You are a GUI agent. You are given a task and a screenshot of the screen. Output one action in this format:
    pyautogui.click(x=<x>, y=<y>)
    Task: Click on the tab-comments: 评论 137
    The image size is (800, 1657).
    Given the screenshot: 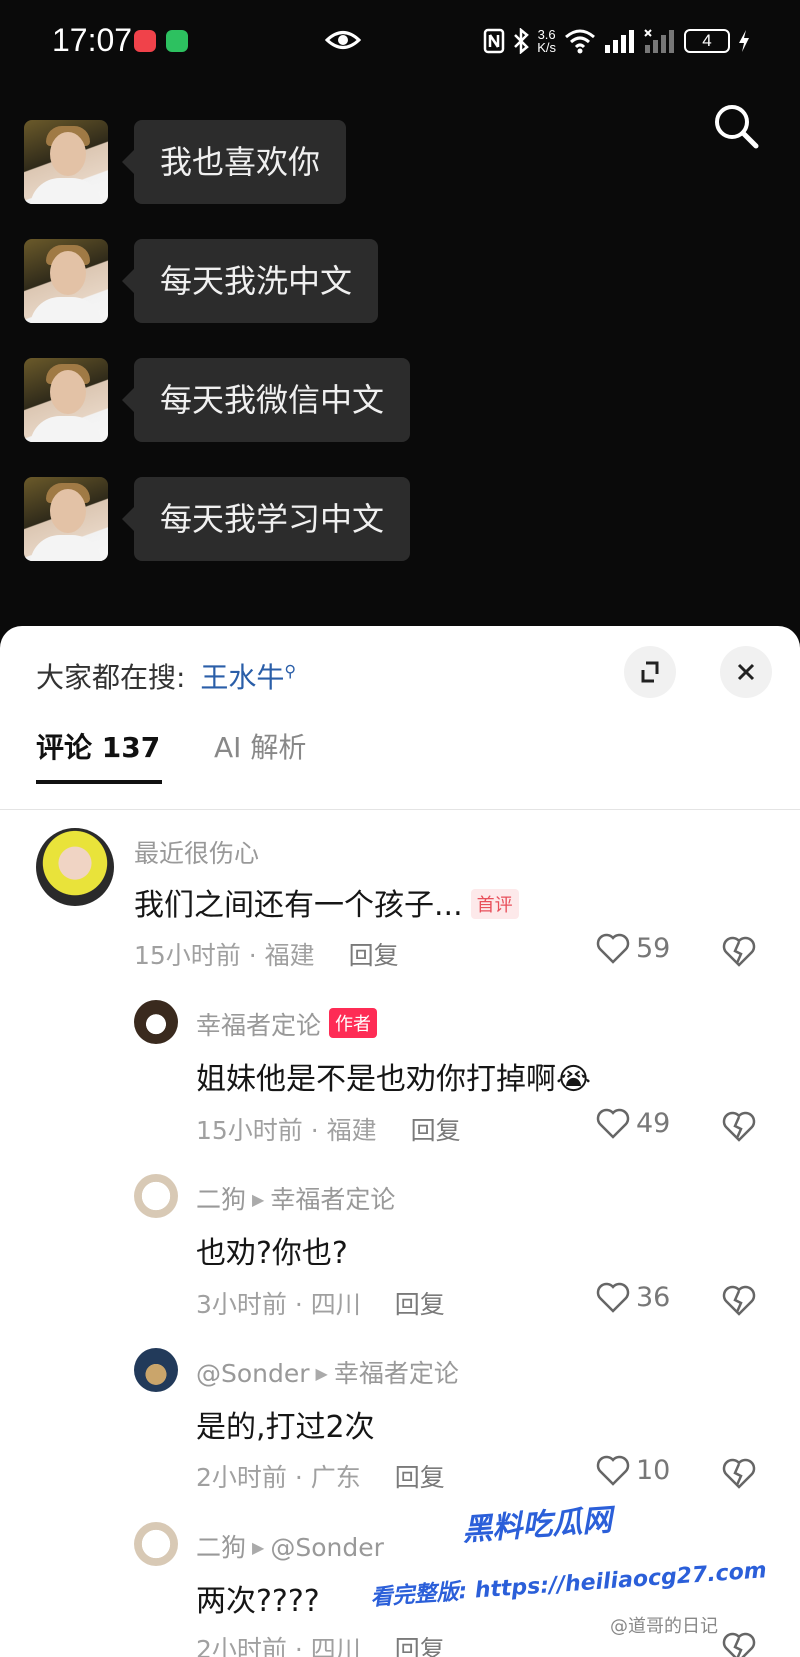 What is the action you would take?
    pyautogui.click(x=98, y=746)
    